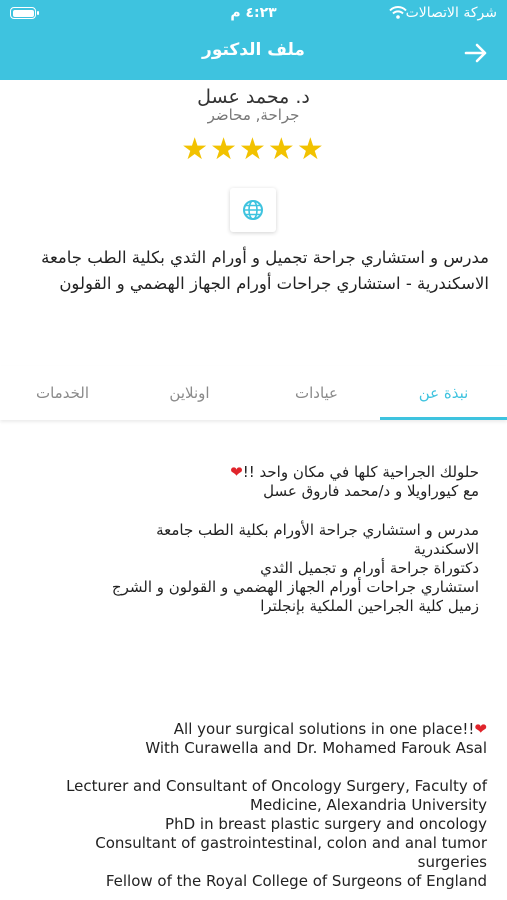 This screenshot has width=507, height=900. I want to click on app-header: شركة الاتصالات ٤:٢٣ م ملف الدكتور, so click(253, 40).